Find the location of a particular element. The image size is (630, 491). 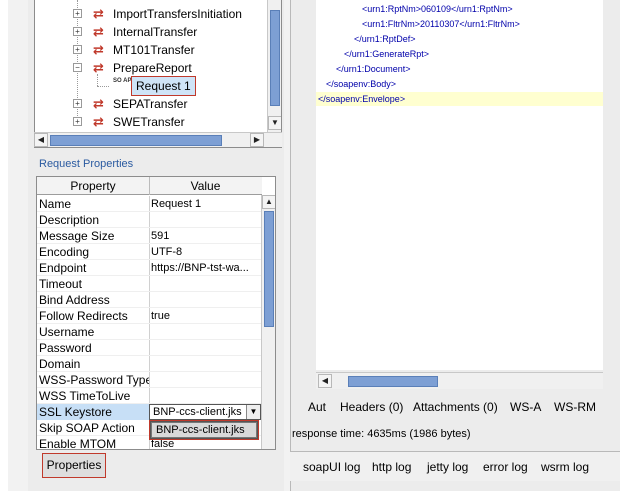

tree-item-mt101transfer: + ⇄ MT101Transfer is located at coordinates (151, 50).